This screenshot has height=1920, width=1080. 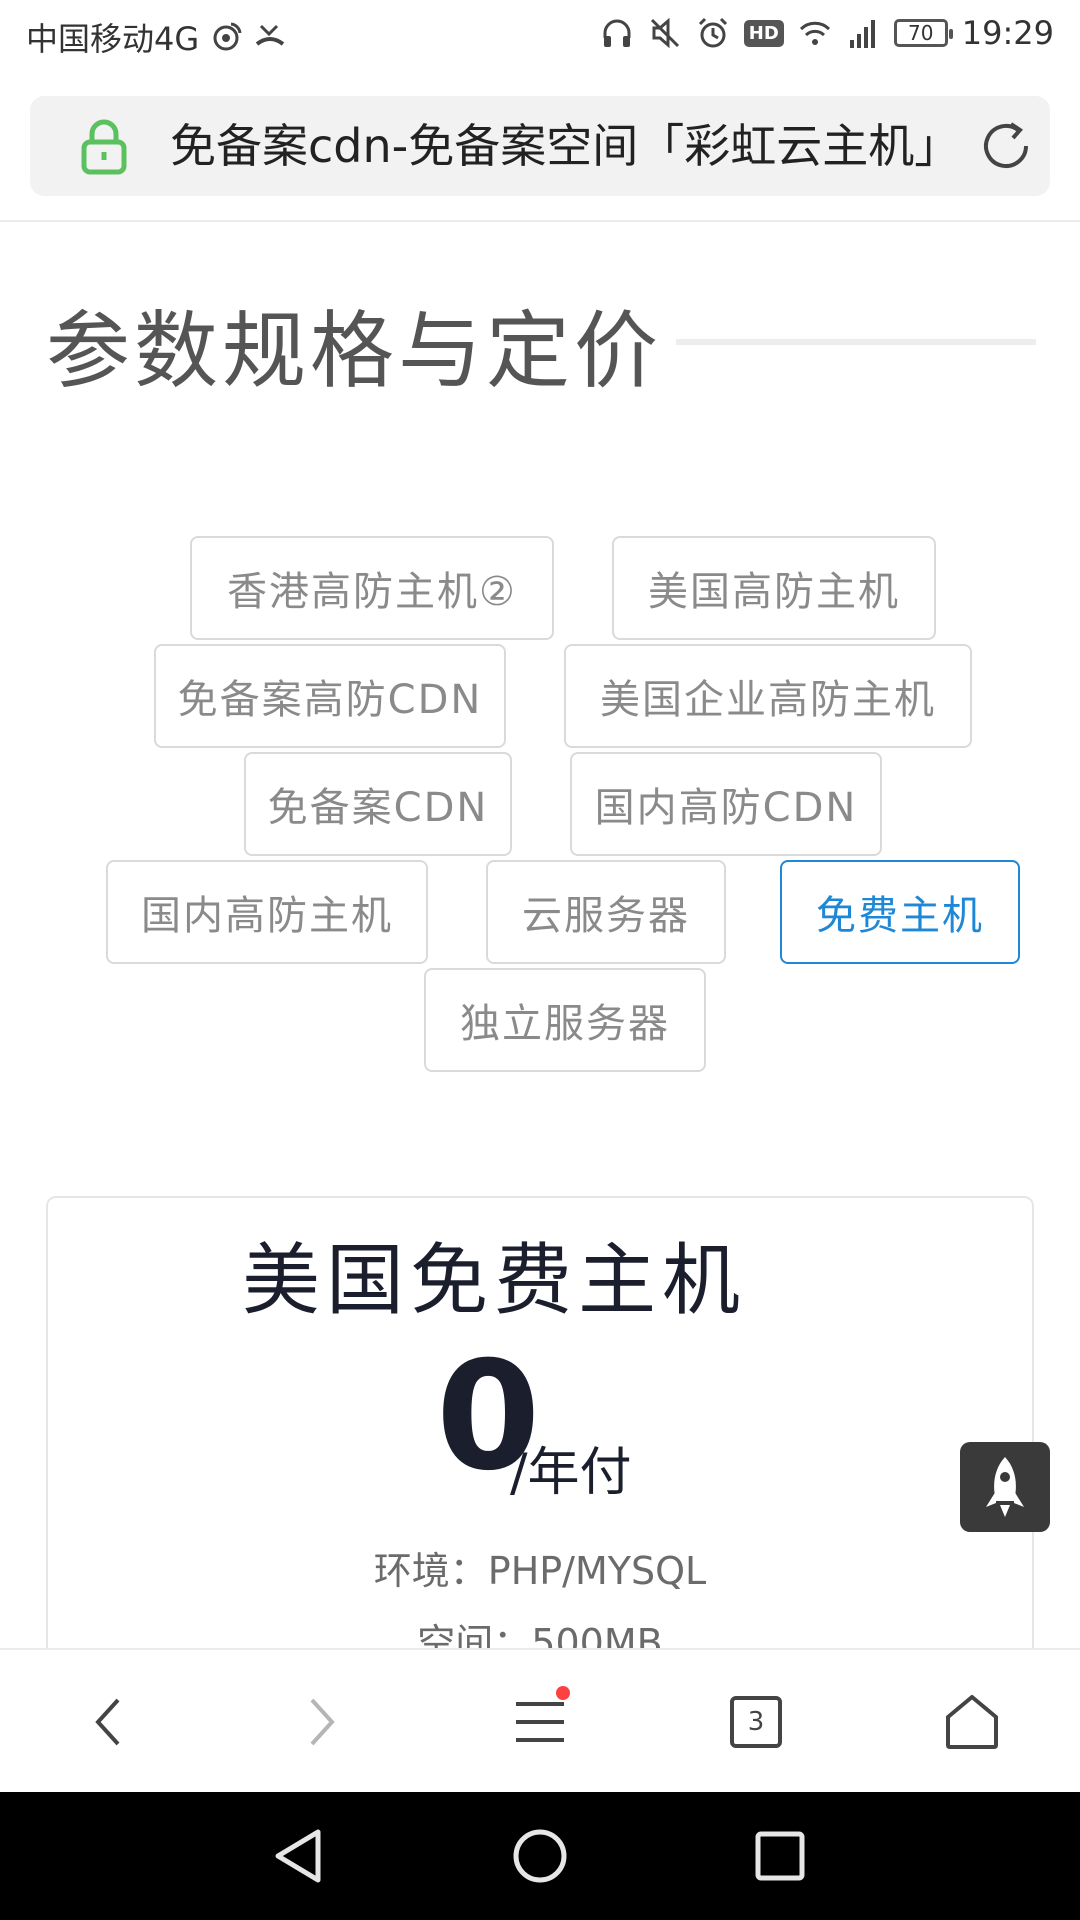 What do you see at coordinates (768, 700) in the screenshot?
I see `tag-label: 美国企业高防主机` at bounding box center [768, 700].